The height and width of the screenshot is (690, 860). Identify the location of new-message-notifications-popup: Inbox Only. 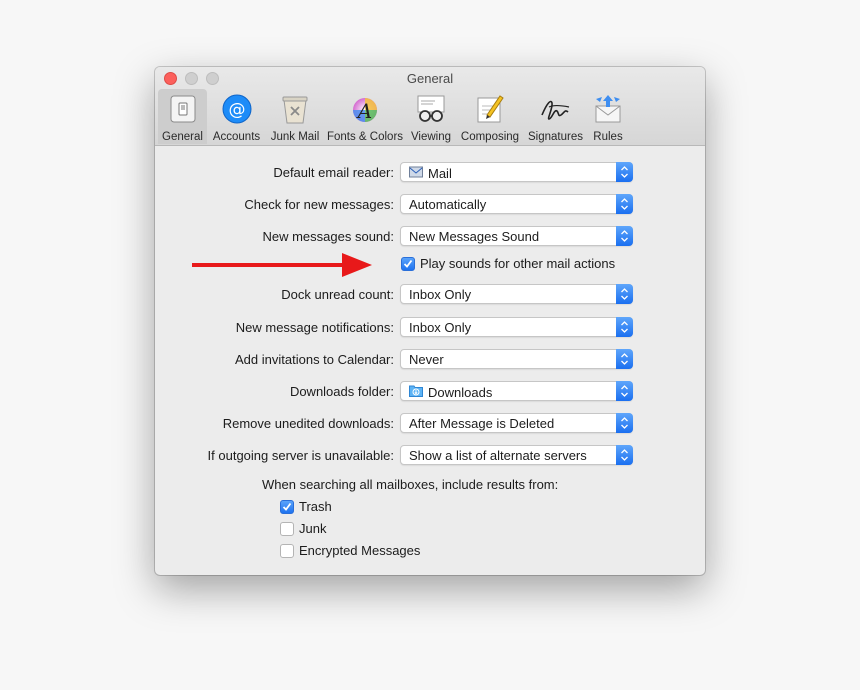
(516, 327).